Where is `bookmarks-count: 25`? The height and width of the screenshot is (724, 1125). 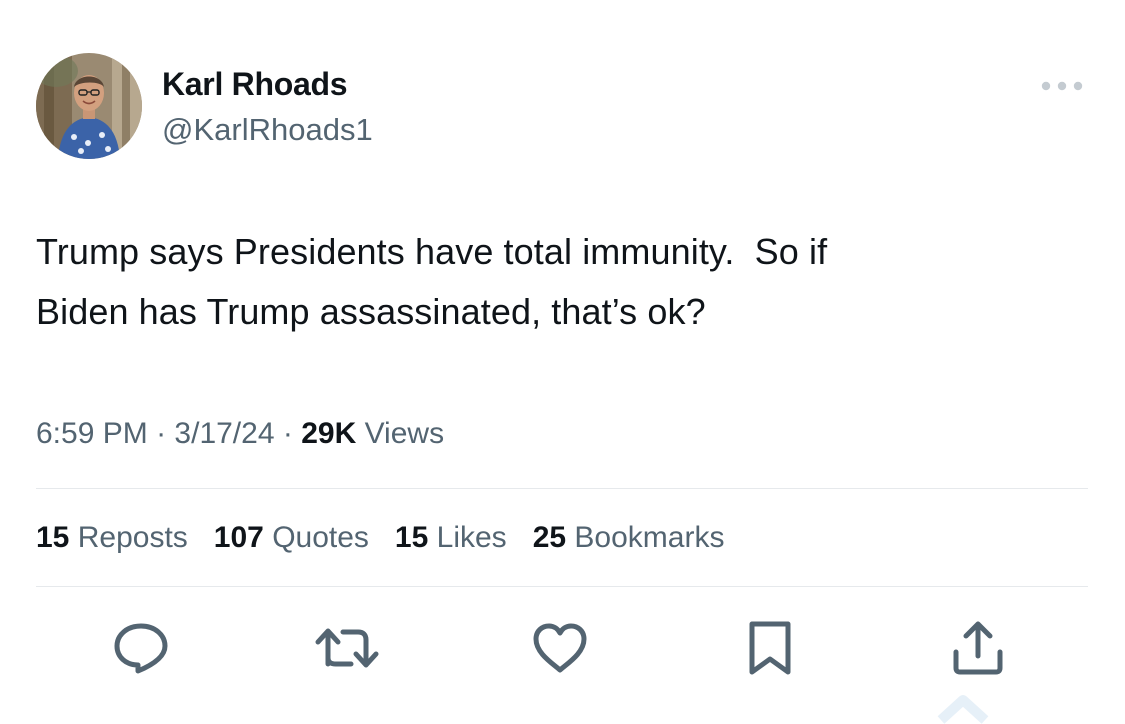 bookmarks-count: 25 is located at coordinates (549, 537).